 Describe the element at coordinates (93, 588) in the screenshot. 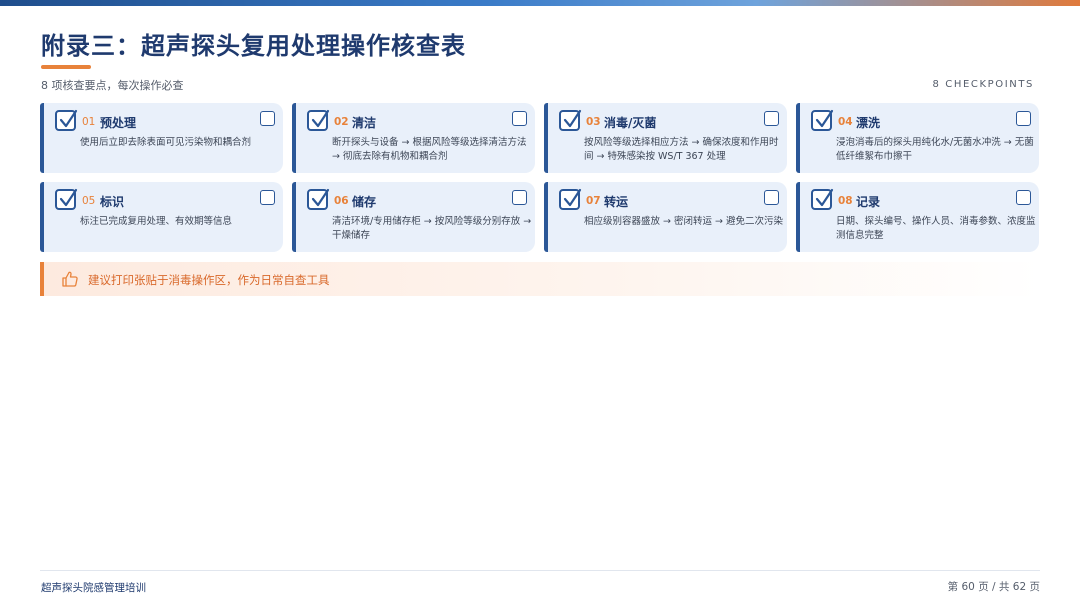

I see `footer-course-title: 超声探头院感管理培训` at that location.